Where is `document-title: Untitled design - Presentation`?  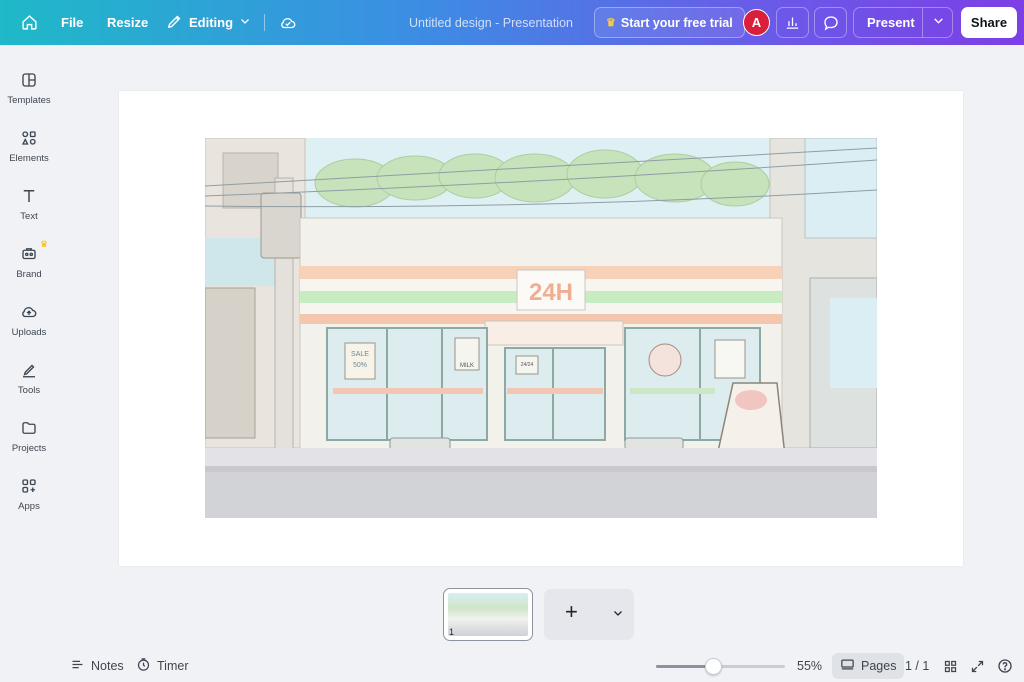 document-title: Untitled design - Presentation is located at coordinates (491, 22).